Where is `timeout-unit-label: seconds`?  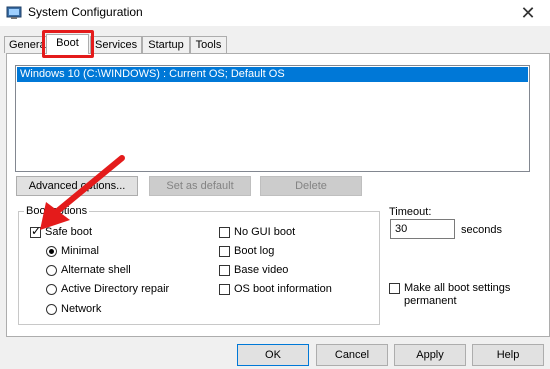
timeout-unit-label: seconds is located at coordinates (481, 230).